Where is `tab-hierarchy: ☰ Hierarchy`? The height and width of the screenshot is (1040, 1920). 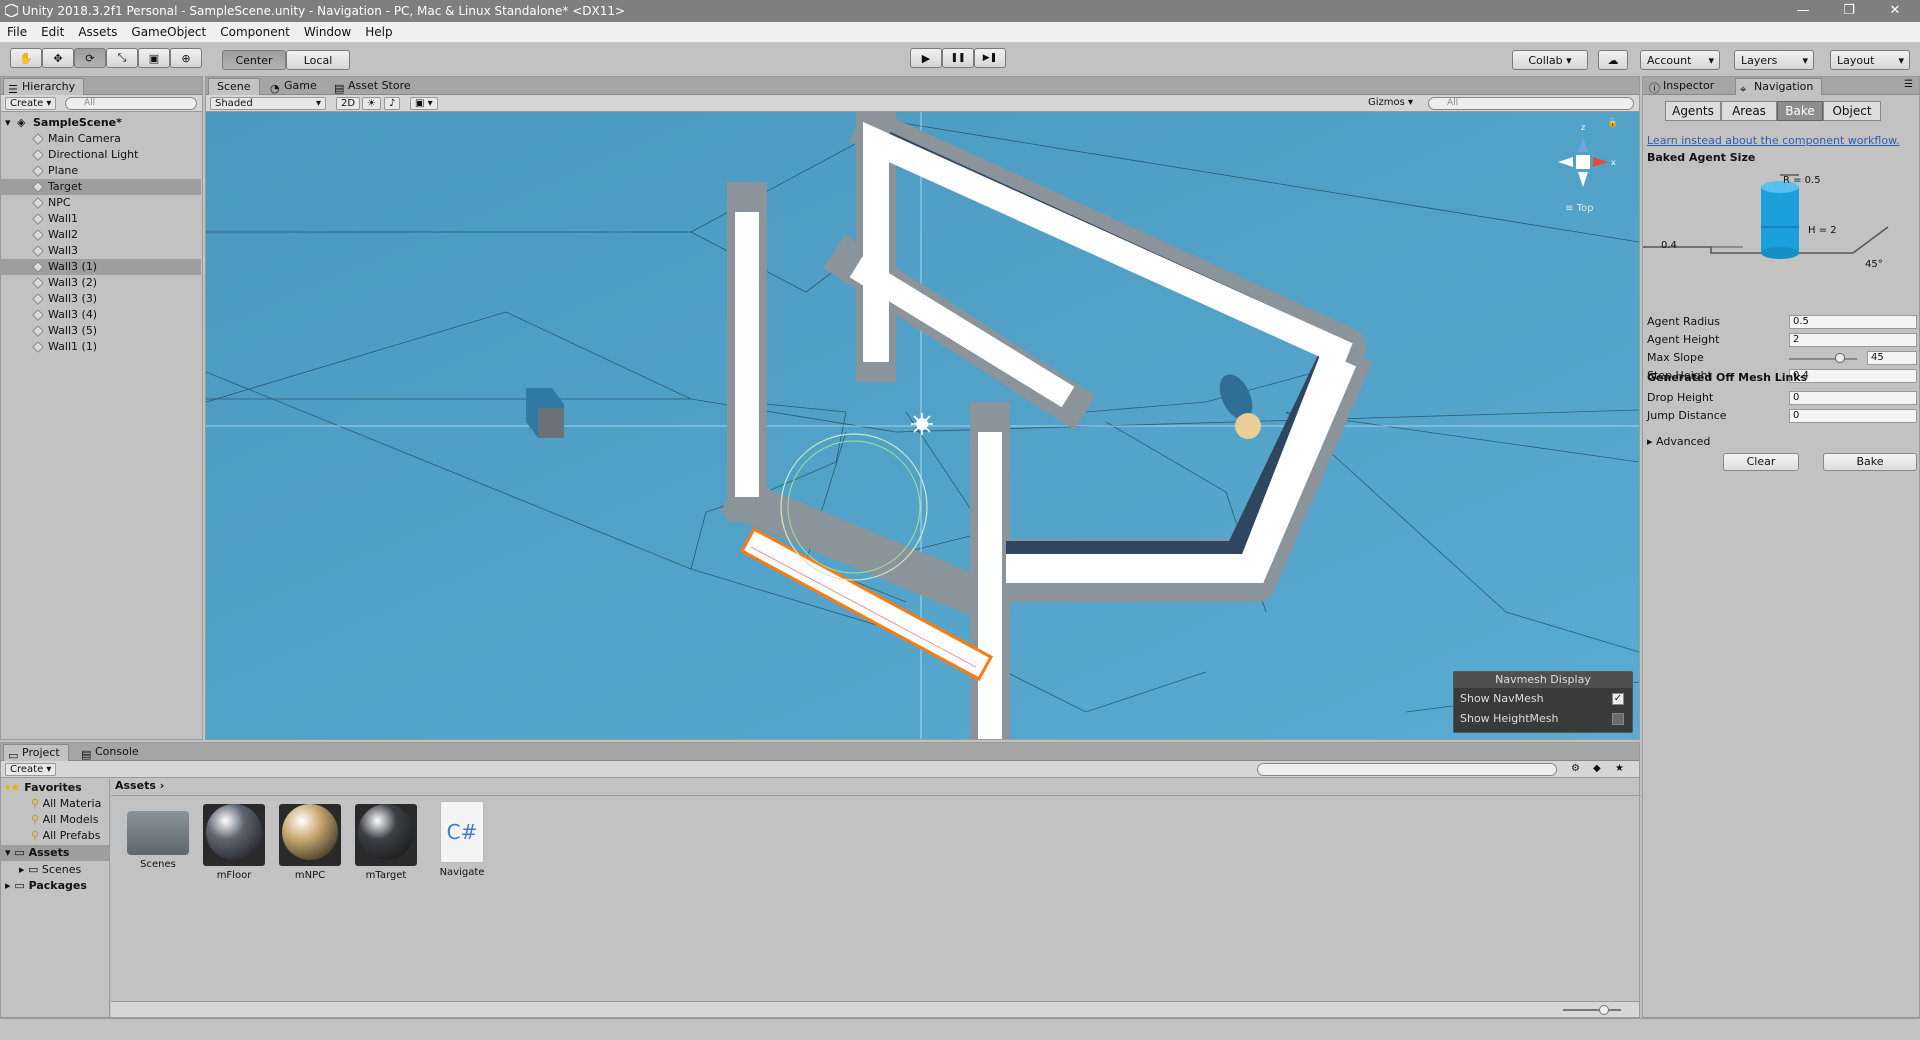 tab-hierarchy: ☰ Hierarchy is located at coordinates (44, 87).